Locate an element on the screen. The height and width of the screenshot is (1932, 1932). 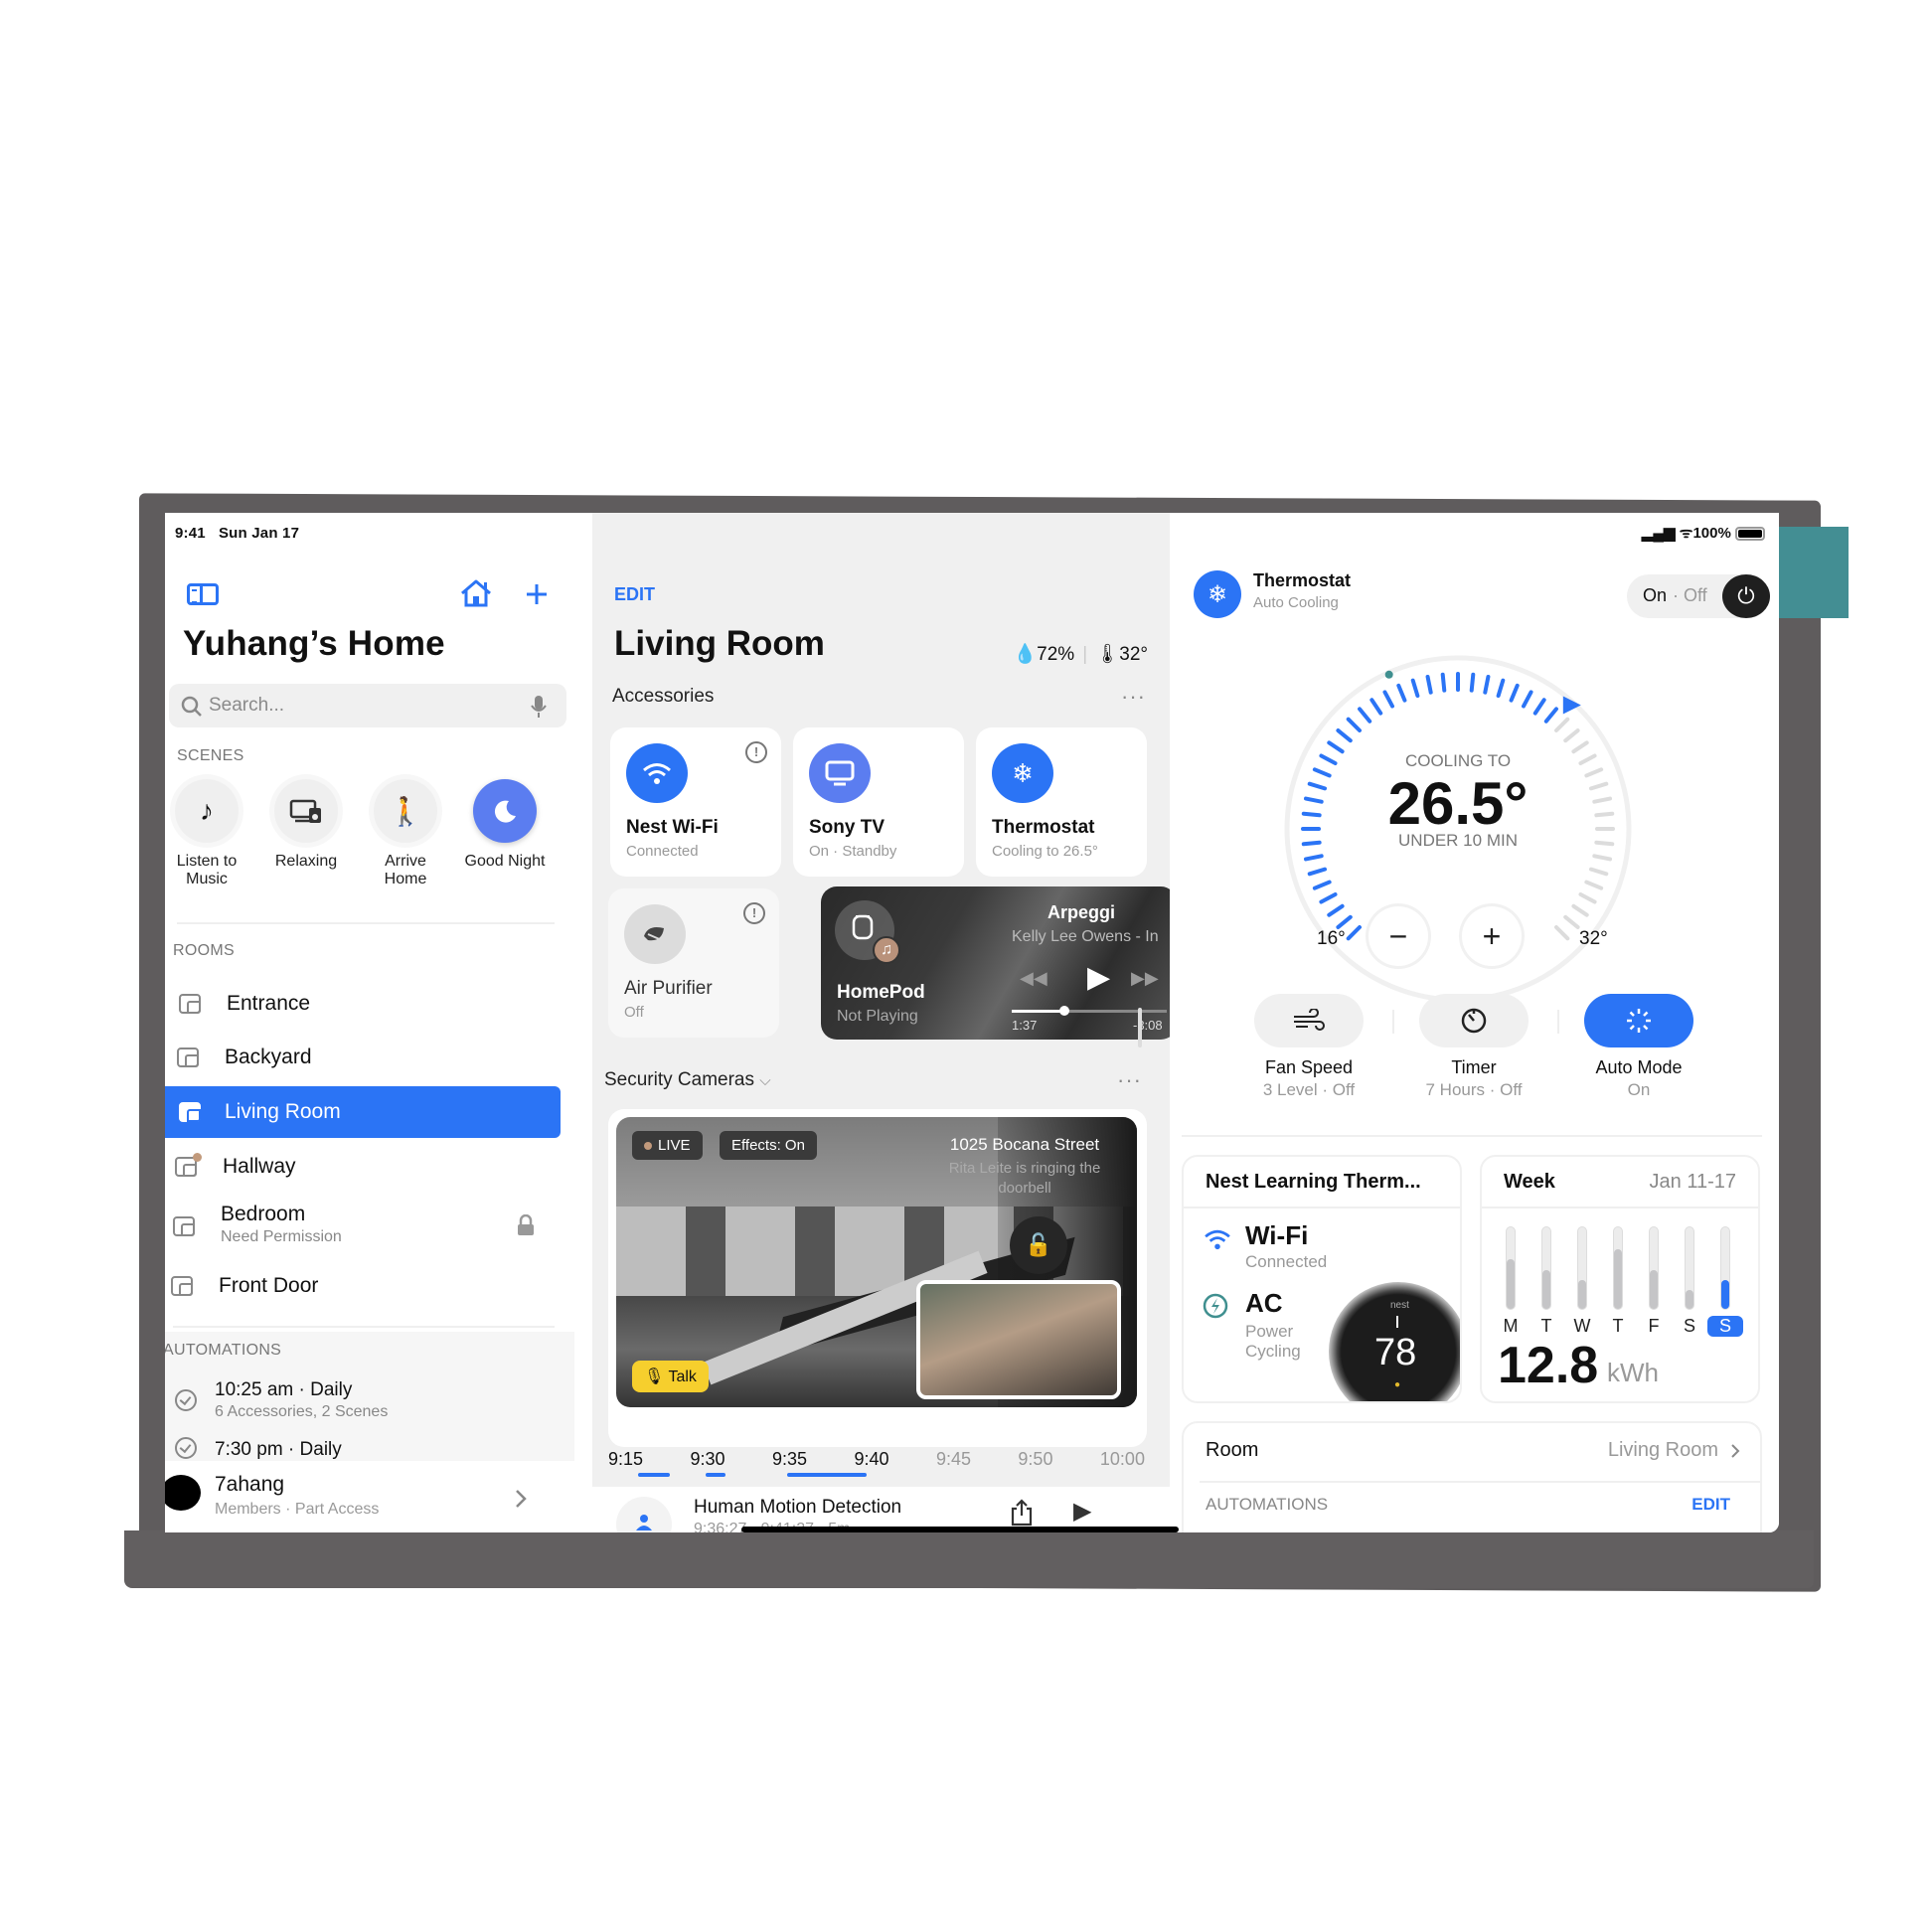
fan-speed-control: Fan Speed 3 Level · Off is located at coordinates (1308, 1047).